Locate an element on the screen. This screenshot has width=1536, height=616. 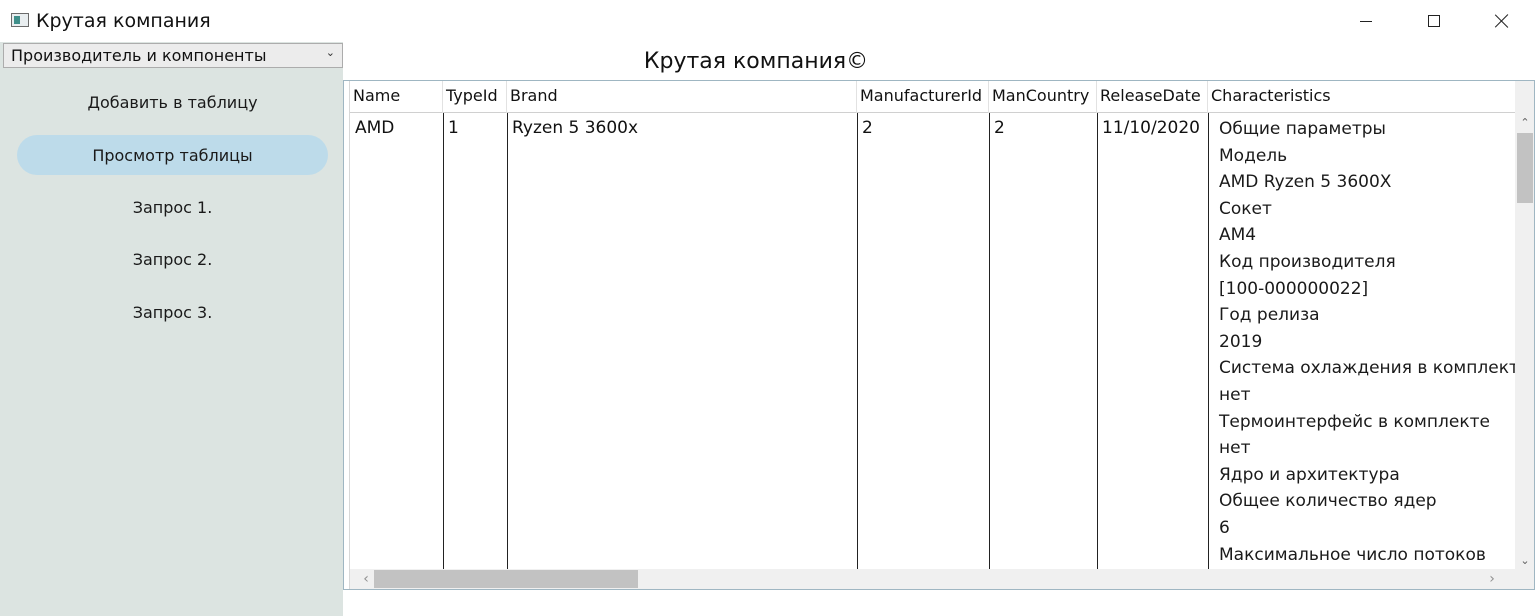
close-icon is located at coordinates (1502, 21).